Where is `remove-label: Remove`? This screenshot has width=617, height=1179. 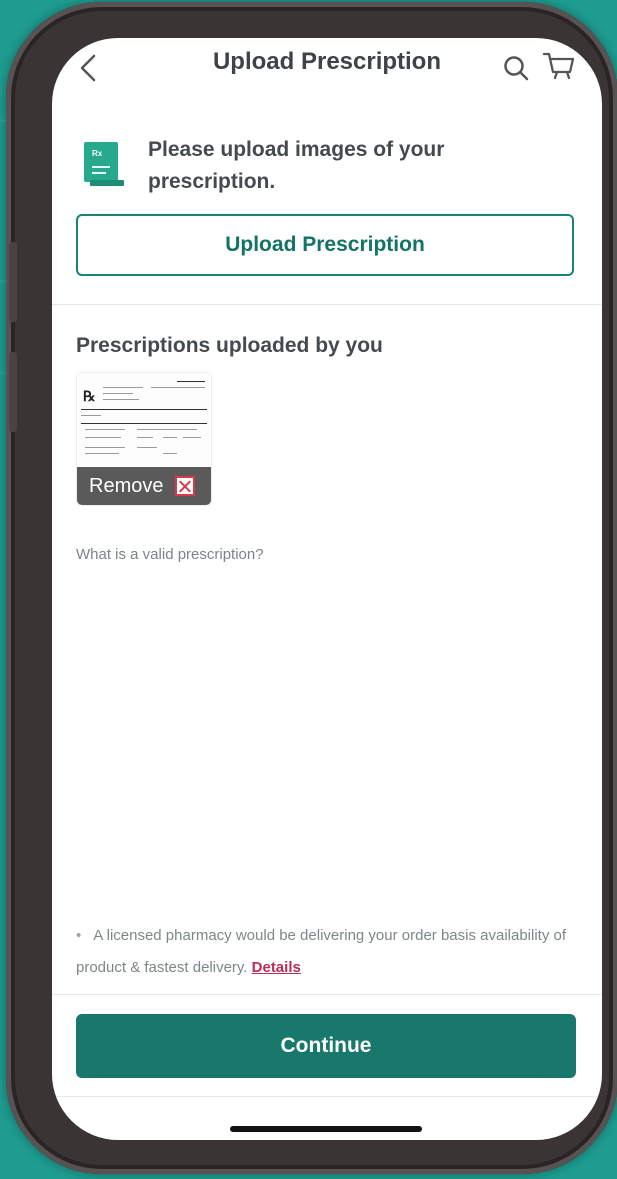
remove-label: Remove is located at coordinates (126, 485).